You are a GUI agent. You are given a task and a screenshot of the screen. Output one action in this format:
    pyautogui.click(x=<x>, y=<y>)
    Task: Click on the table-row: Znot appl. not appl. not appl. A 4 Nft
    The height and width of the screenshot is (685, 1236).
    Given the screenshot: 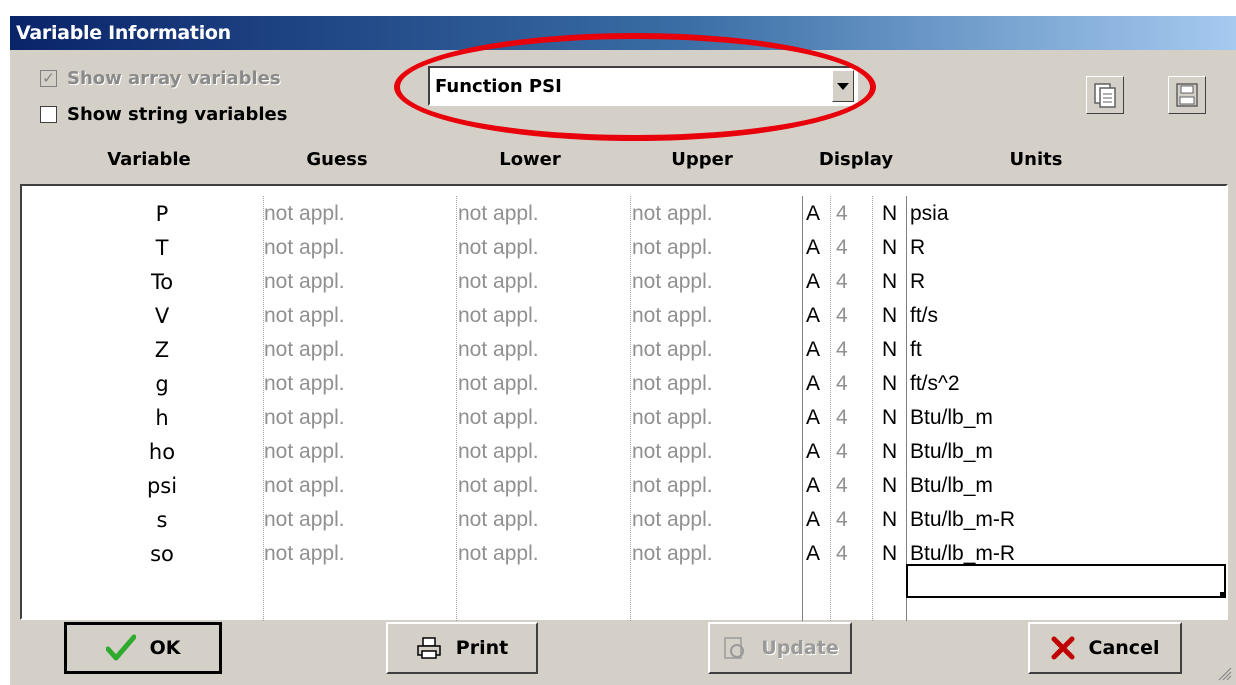 What is the action you would take?
    pyautogui.click(x=622, y=350)
    